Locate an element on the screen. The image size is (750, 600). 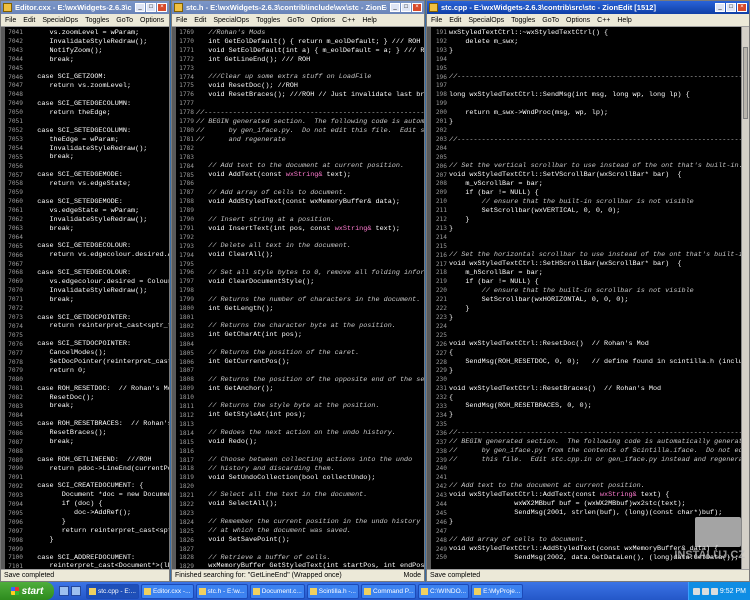
code-line: return theEdge; is located at coordinates (68, 113).